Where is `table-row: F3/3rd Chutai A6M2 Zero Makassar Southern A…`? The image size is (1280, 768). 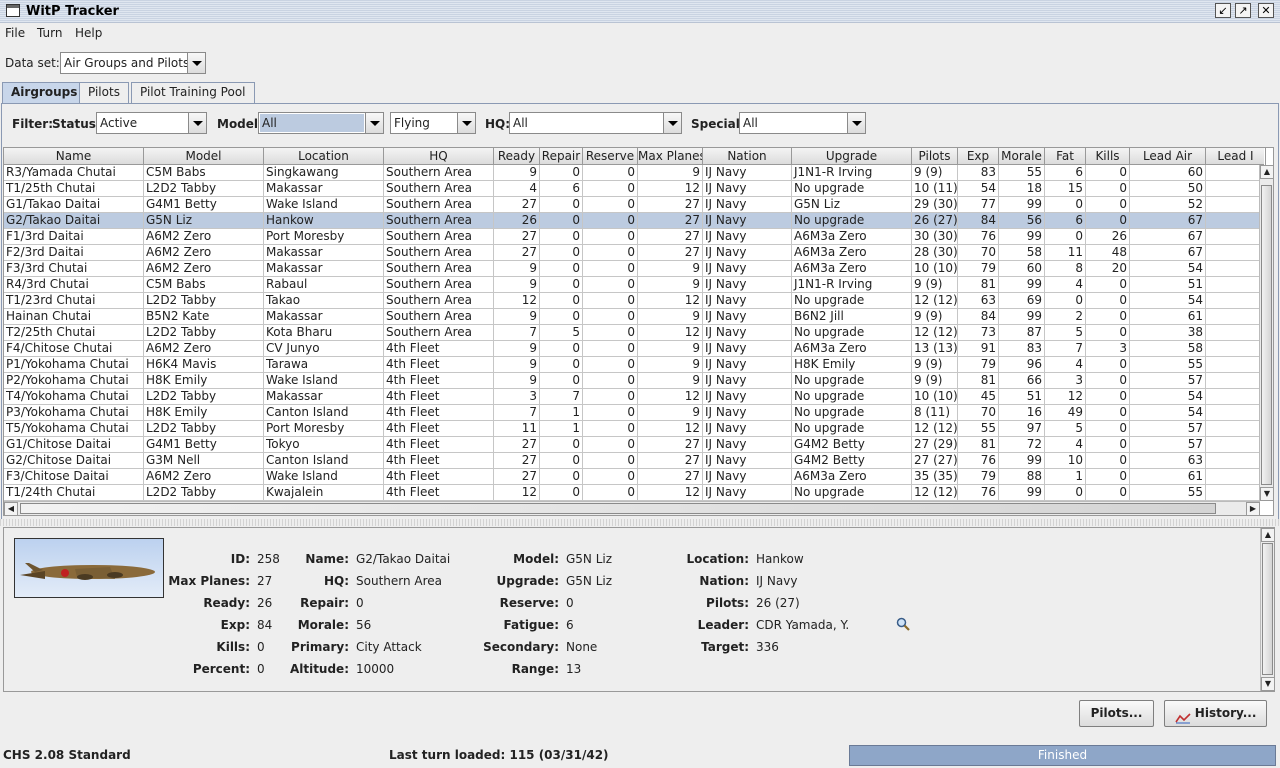
table-row: F3/3rd Chutai A6M2 Zero Makassar Southern A… is located at coordinates (635, 269).